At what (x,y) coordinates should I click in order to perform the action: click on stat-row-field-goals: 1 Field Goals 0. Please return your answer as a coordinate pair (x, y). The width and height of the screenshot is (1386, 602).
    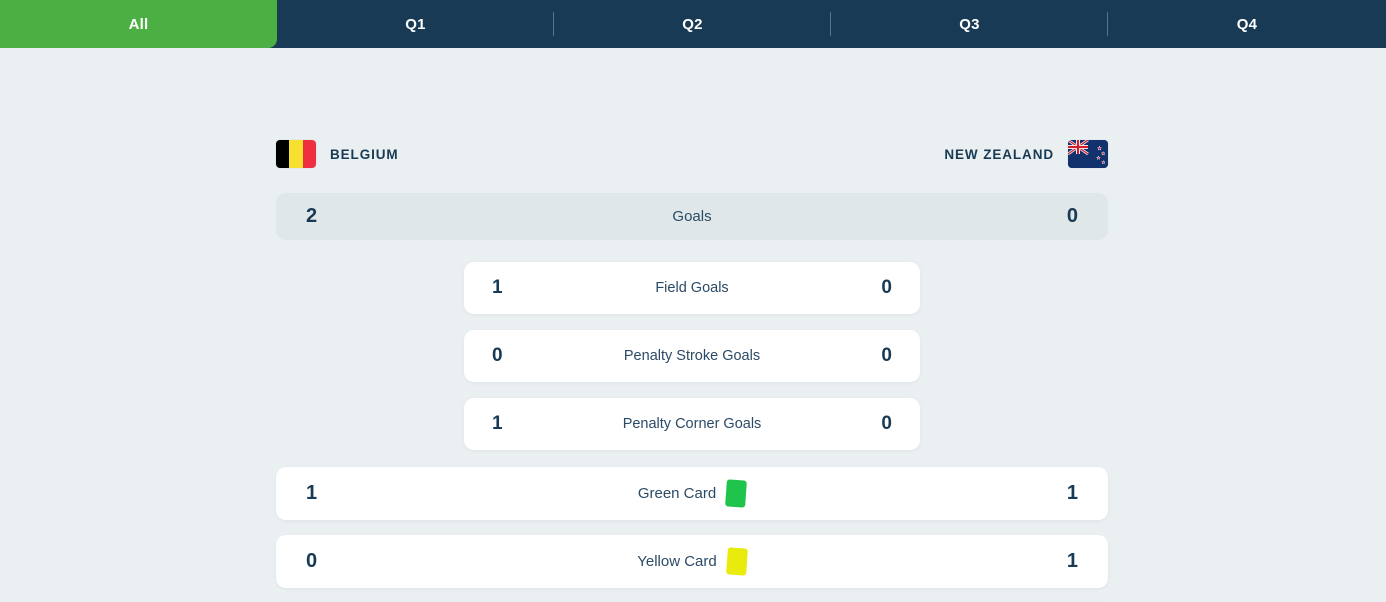
    Looking at the image, I should click on (692, 288).